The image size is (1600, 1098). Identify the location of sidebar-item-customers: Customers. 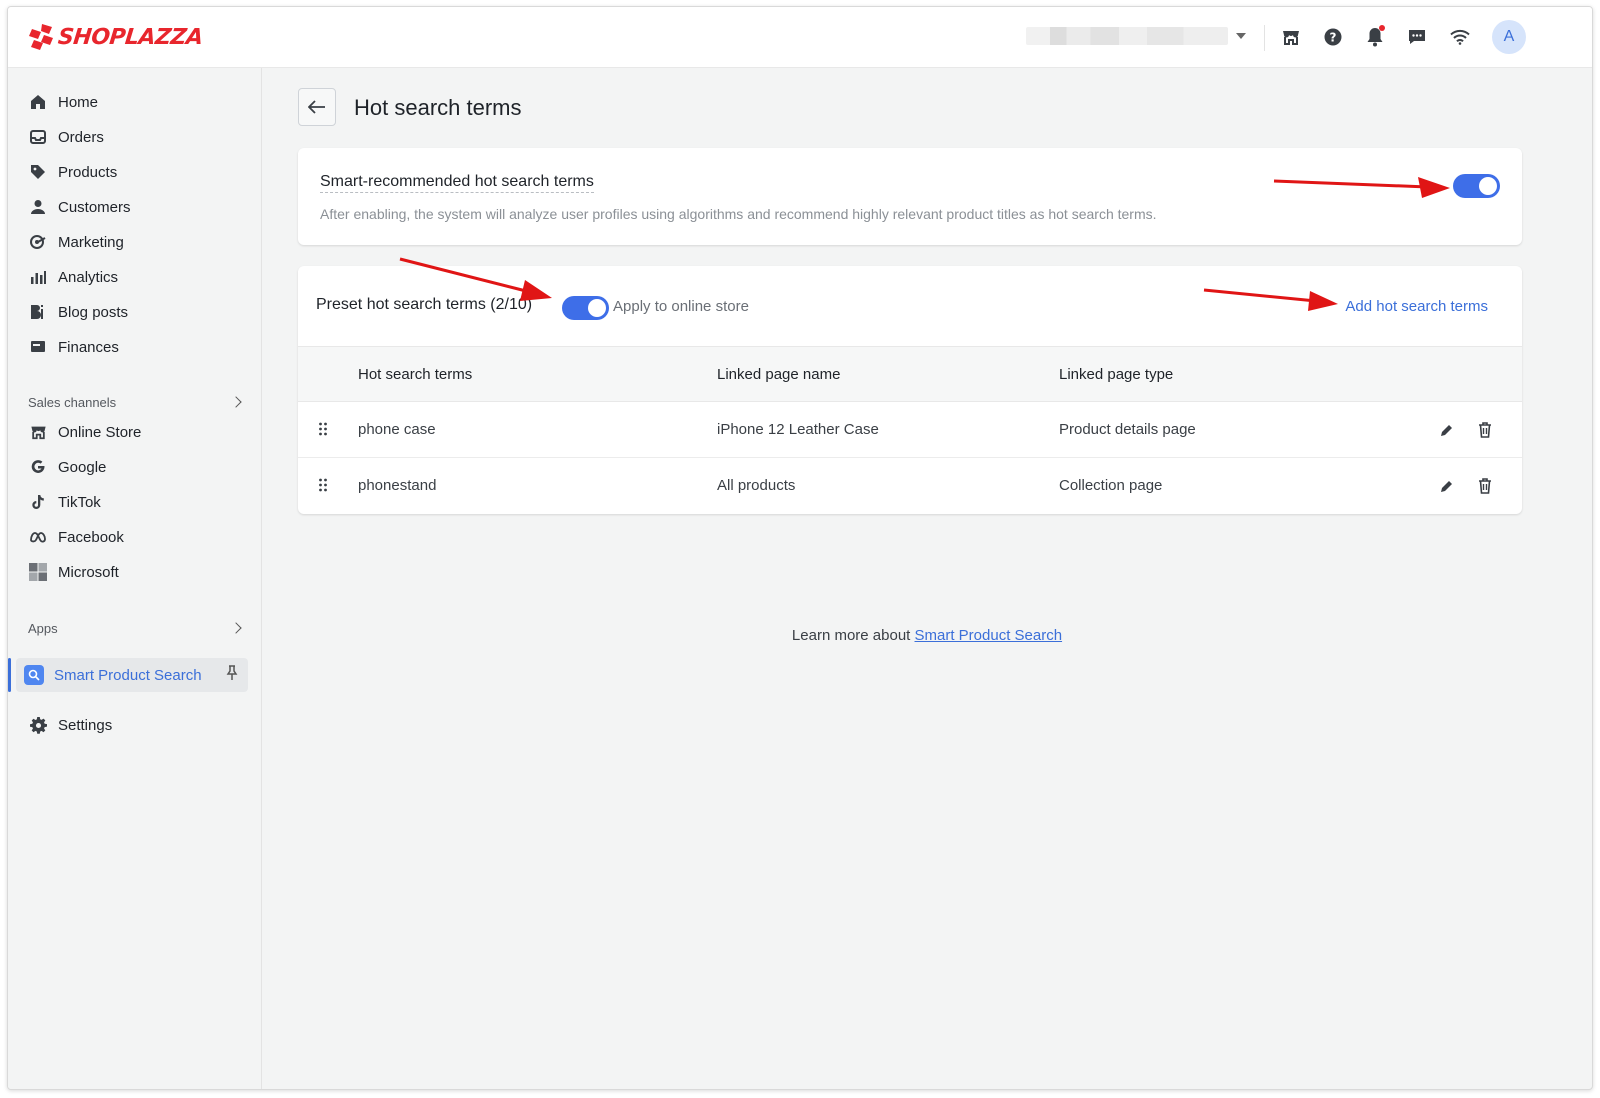
(139, 207).